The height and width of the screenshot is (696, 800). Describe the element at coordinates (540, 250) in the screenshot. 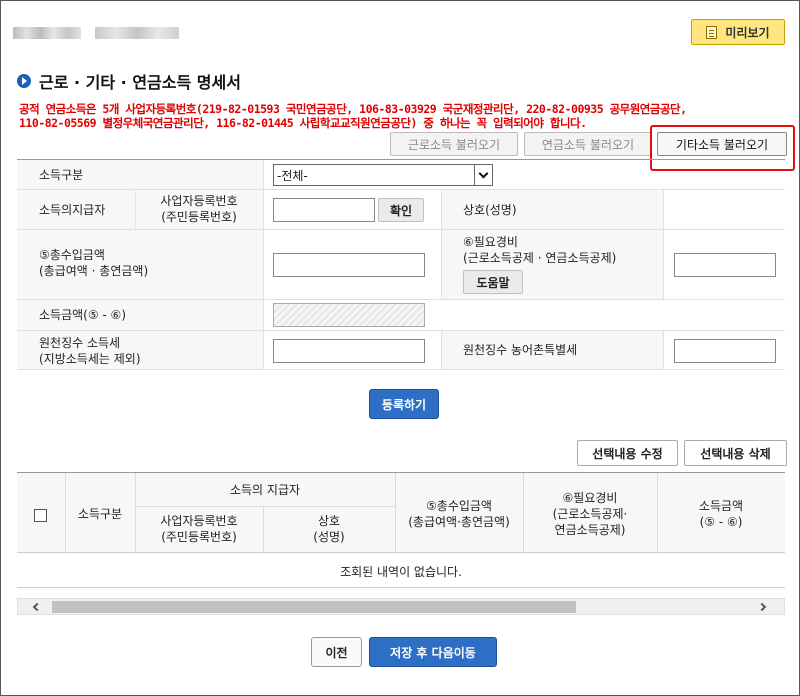

I see `expense-label: ⑥필요경비 (근로소득공제 · 연금소득공제)` at that location.